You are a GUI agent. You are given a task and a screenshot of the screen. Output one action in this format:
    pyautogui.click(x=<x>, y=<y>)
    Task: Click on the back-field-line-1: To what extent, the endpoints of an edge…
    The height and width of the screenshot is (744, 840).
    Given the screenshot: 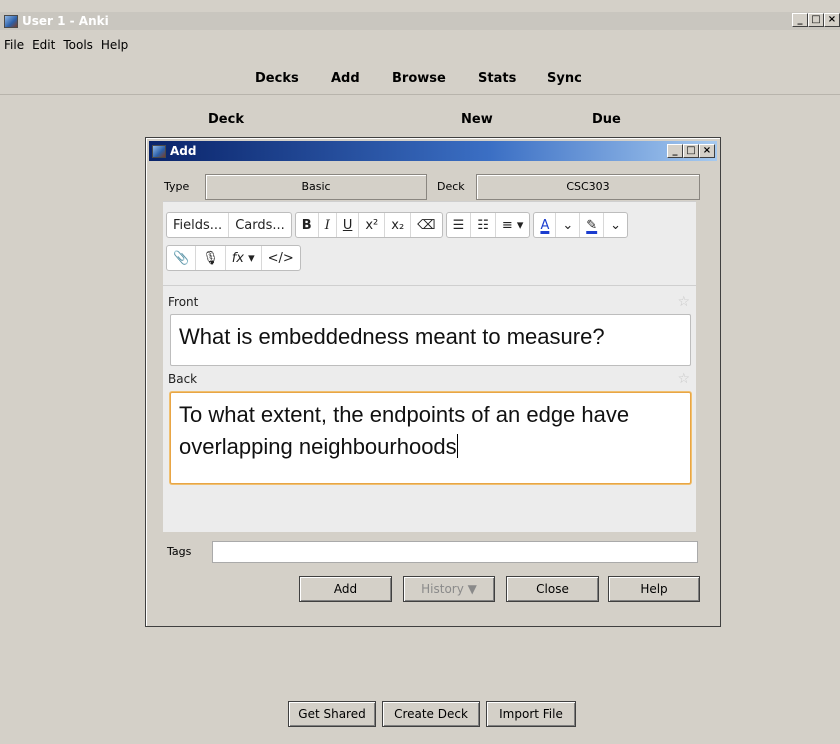 What is the action you would take?
    pyautogui.click(x=404, y=414)
    